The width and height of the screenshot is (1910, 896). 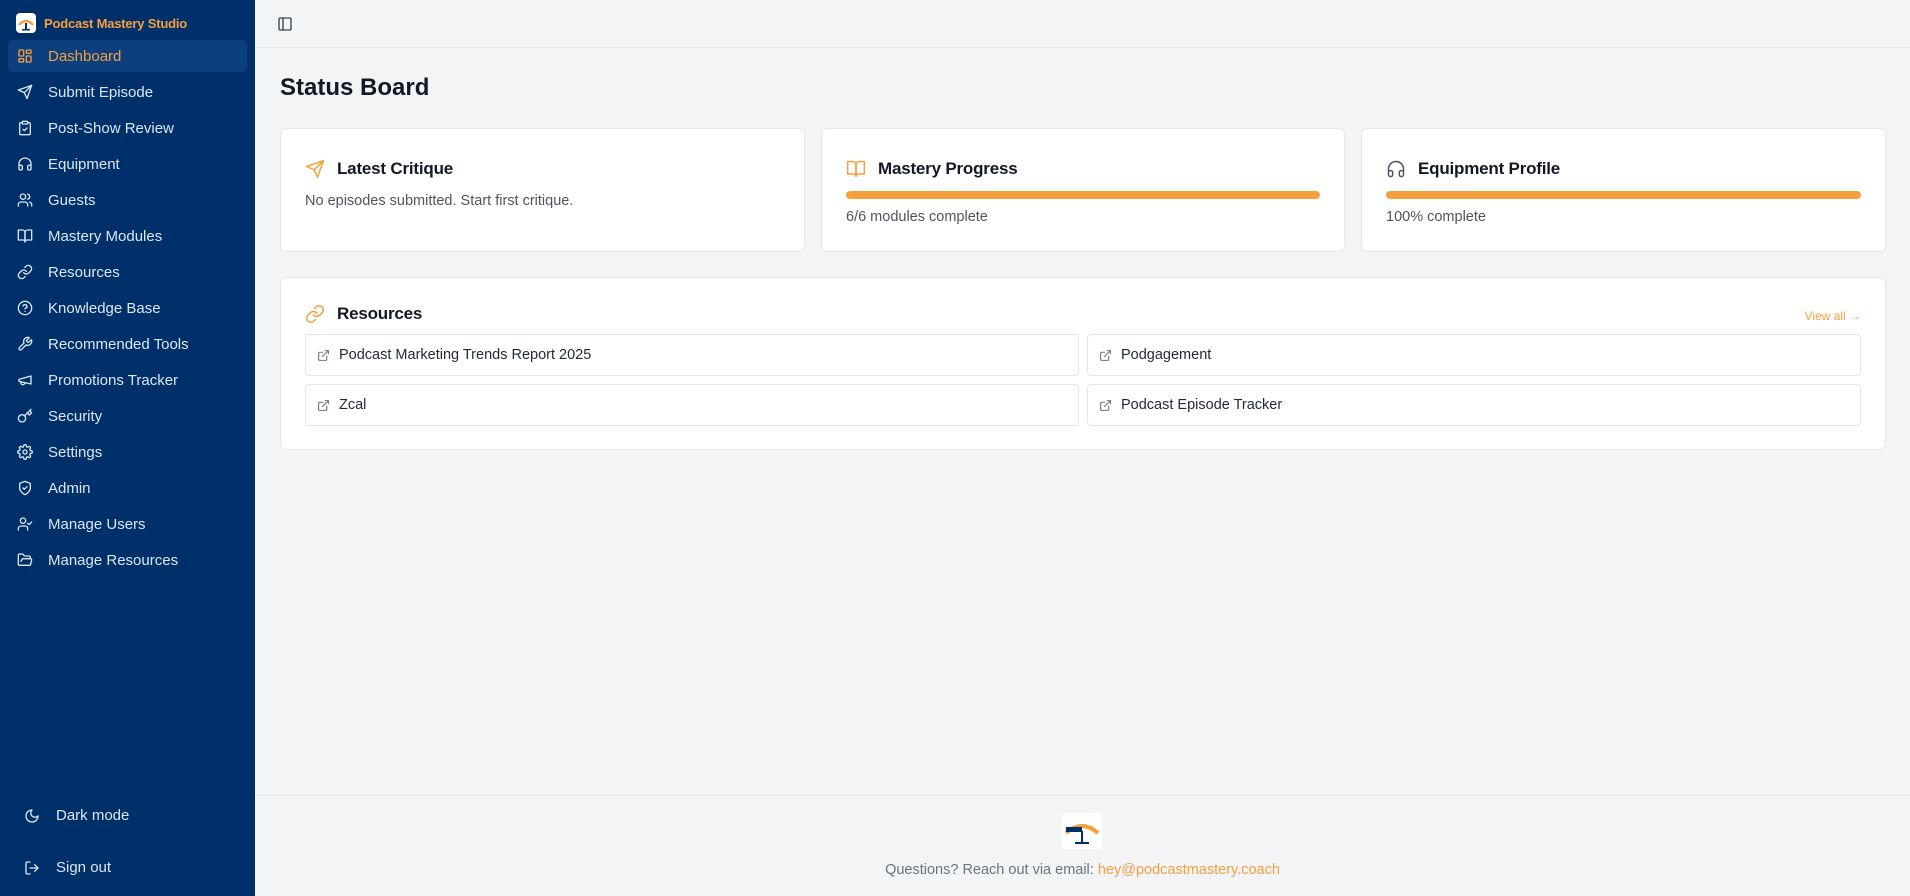 What do you see at coordinates (1082, 24) in the screenshot?
I see `topbar` at bounding box center [1082, 24].